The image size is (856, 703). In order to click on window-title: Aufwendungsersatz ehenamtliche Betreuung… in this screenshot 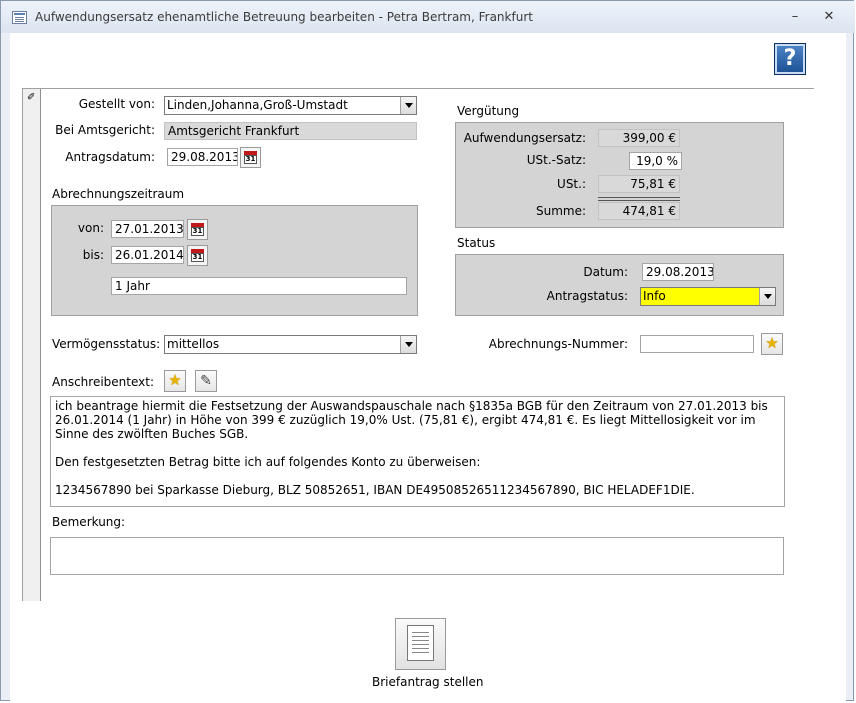, I will do `click(284, 17)`.